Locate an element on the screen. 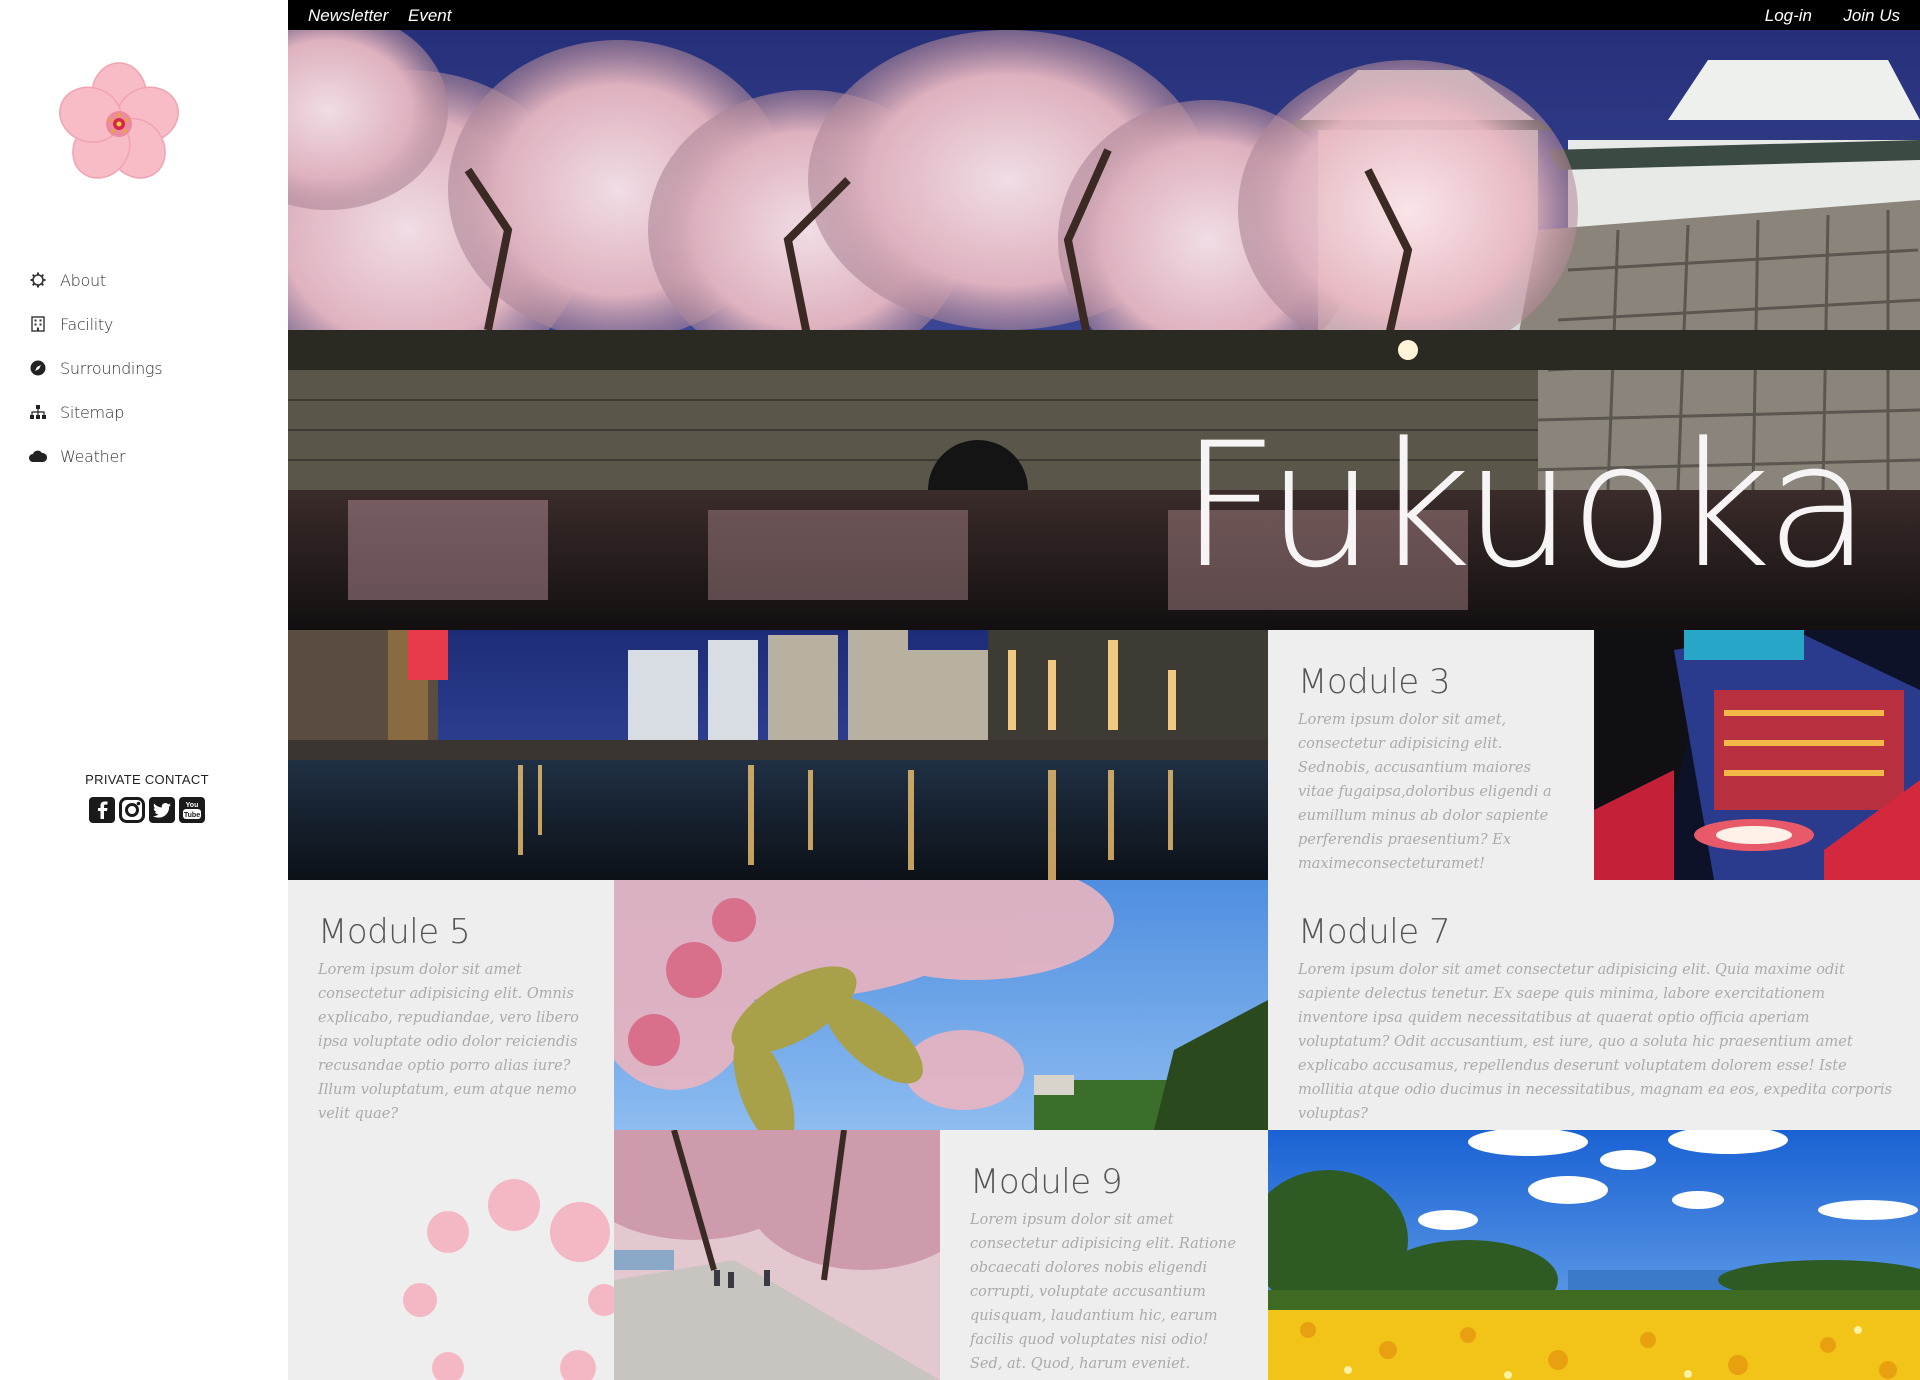  instagram-icon is located at coordinates (132, 810).